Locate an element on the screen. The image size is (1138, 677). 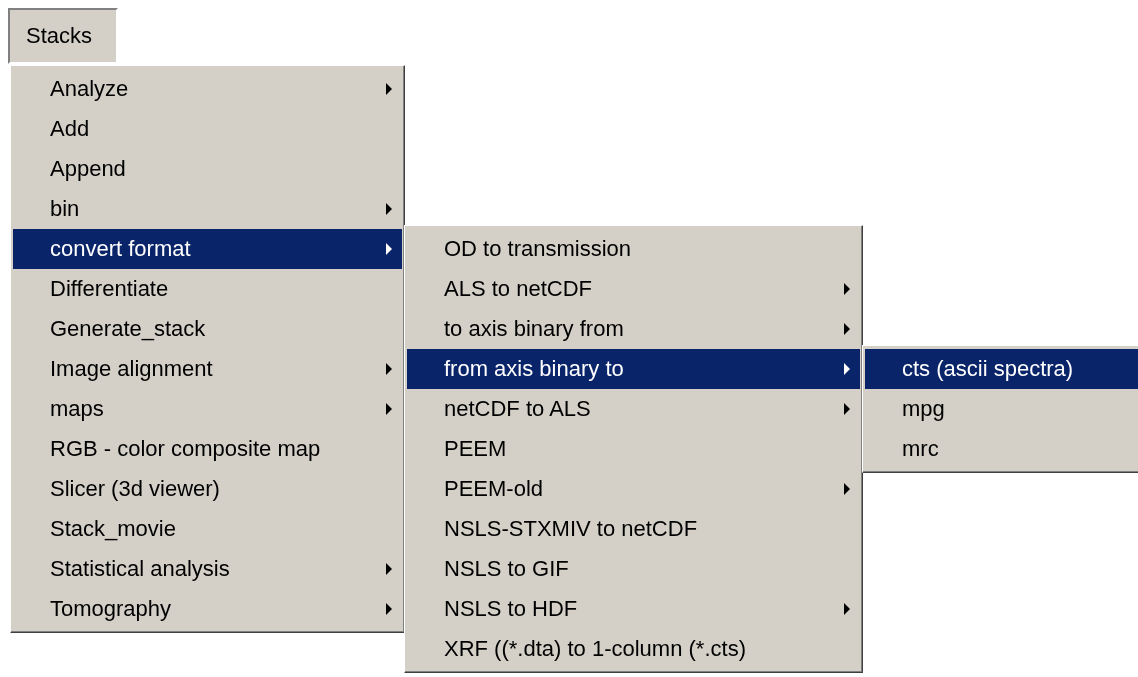
menu-item: Slicer (3d viewer) is located at coordinates (207, 489).